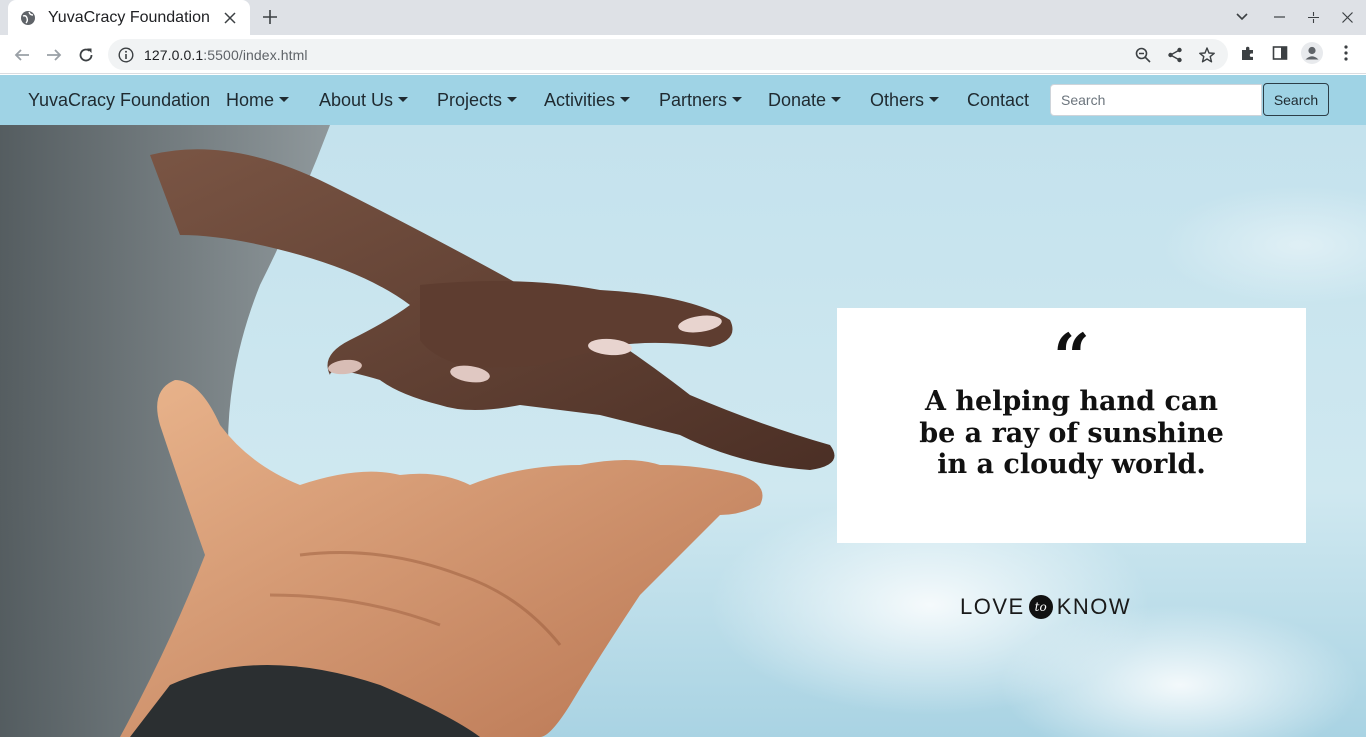  What do you see at coordinates (1279, 17) in the screenshot?
I see `minimize-icon` at bounding box center [1279, 17].